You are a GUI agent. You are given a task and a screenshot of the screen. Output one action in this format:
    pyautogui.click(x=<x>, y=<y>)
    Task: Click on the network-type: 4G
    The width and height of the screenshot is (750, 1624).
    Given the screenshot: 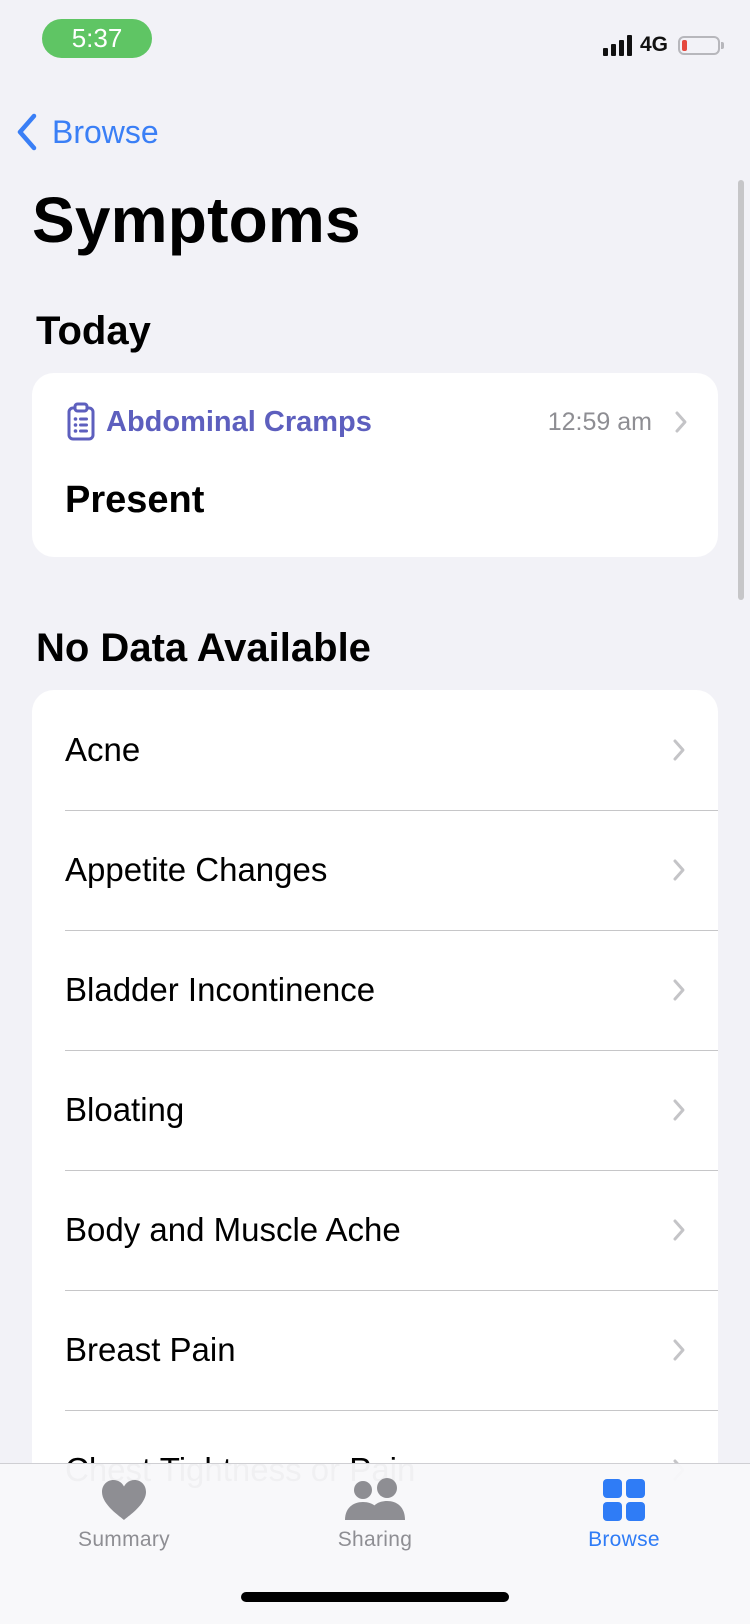 What is the action you would take?
    pyautogui.click(x=653, y=44)
    